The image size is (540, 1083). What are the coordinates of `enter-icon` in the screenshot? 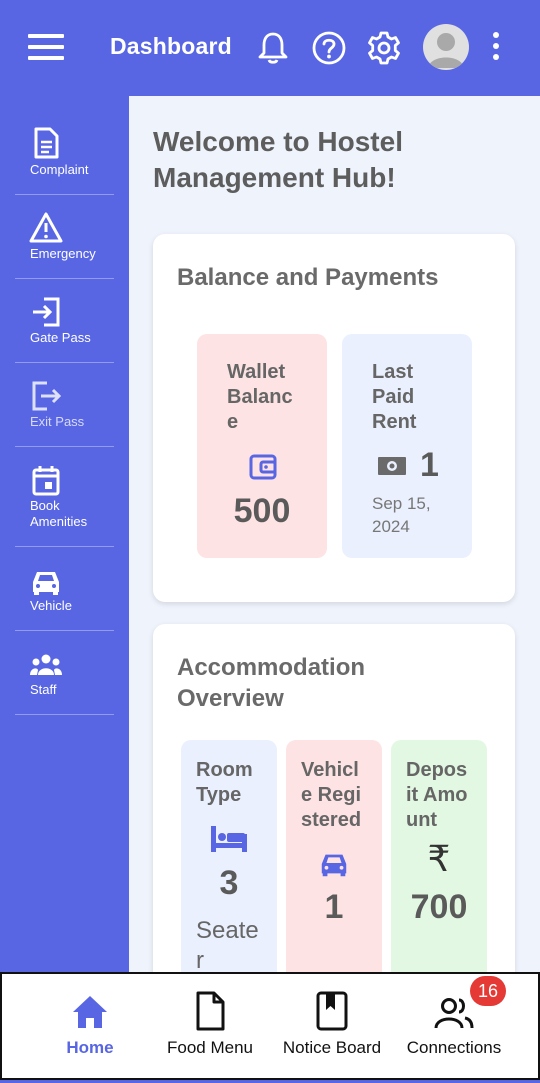 It's located at (46, 312).